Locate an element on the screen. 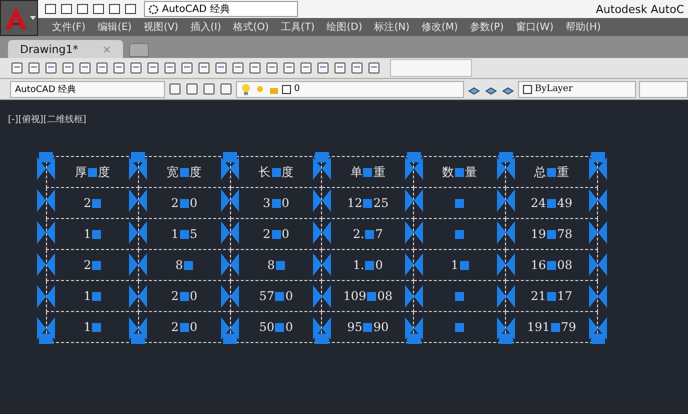 The width and height of the screenshot is (688, 414). bulb-icon is located at coordinates (246, 89).